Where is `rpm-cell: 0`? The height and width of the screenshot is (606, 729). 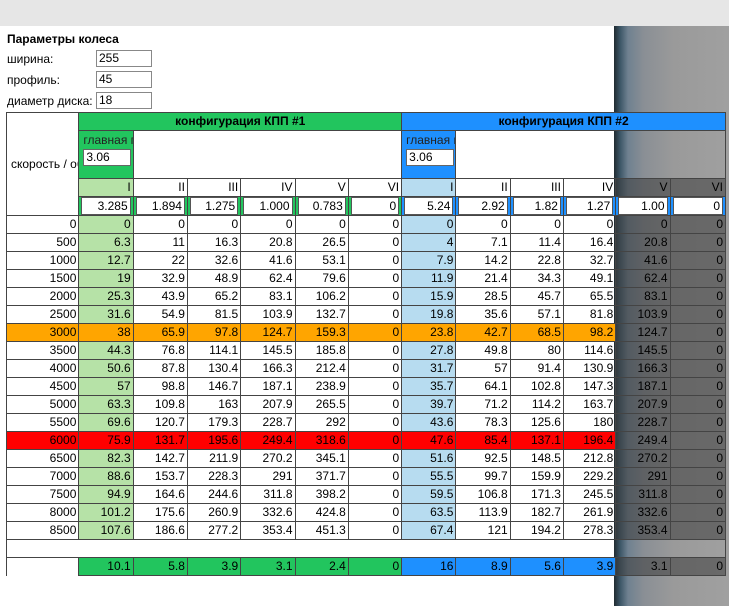
rpm-cell: 0 is located at coordinates (42, 224).